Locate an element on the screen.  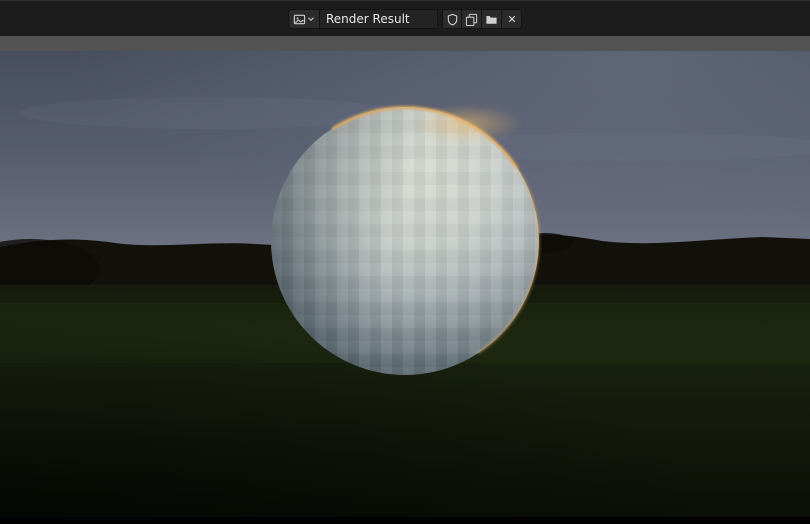
close-icon is located at coordinates (512, 19).